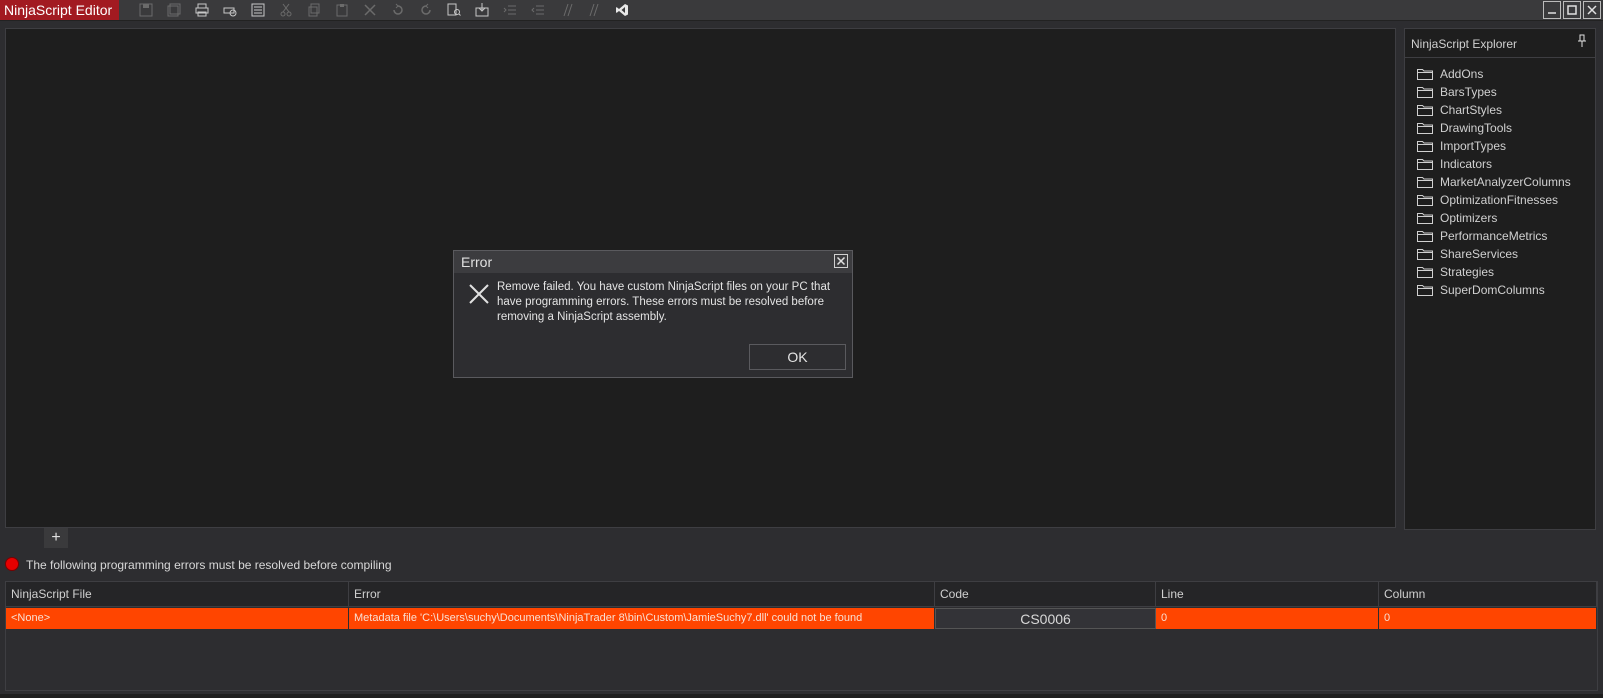  I want to click on minimize-button, so click(1552, 10).